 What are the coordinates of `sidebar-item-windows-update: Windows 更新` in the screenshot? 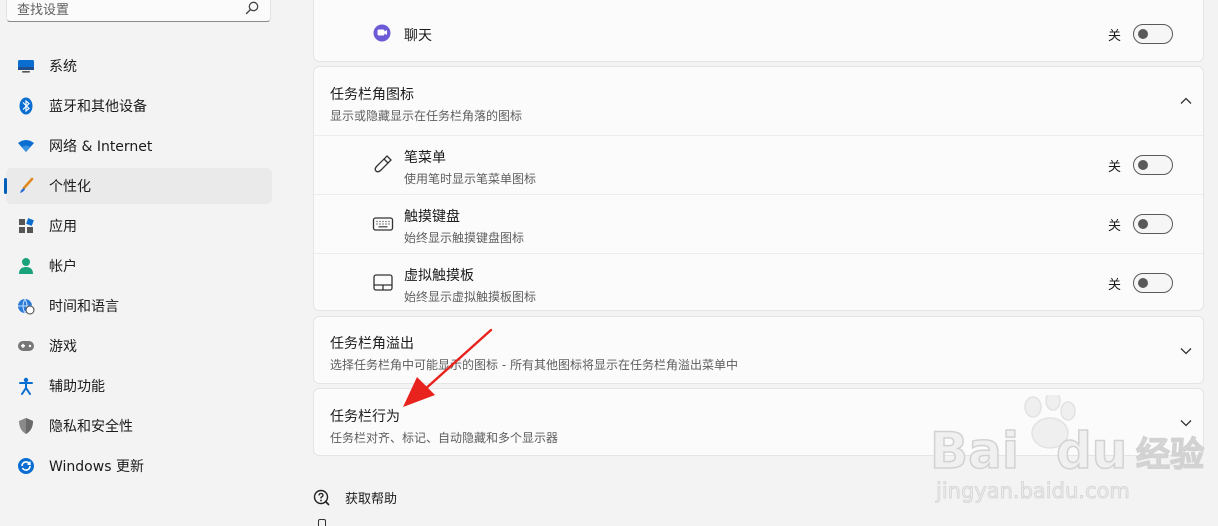 It's located at (139, 466).